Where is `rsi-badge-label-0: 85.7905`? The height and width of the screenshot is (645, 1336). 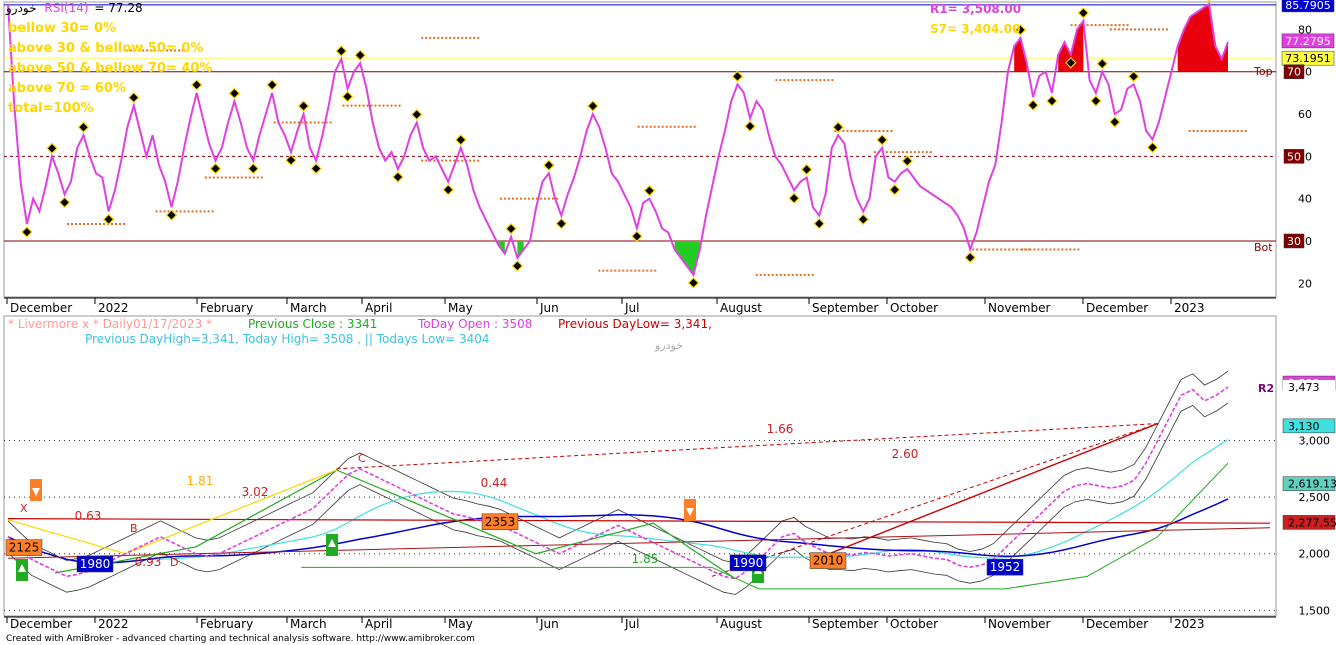
rsi-badge-label-0: 85.7905 is located at coordinates (1308, 6).